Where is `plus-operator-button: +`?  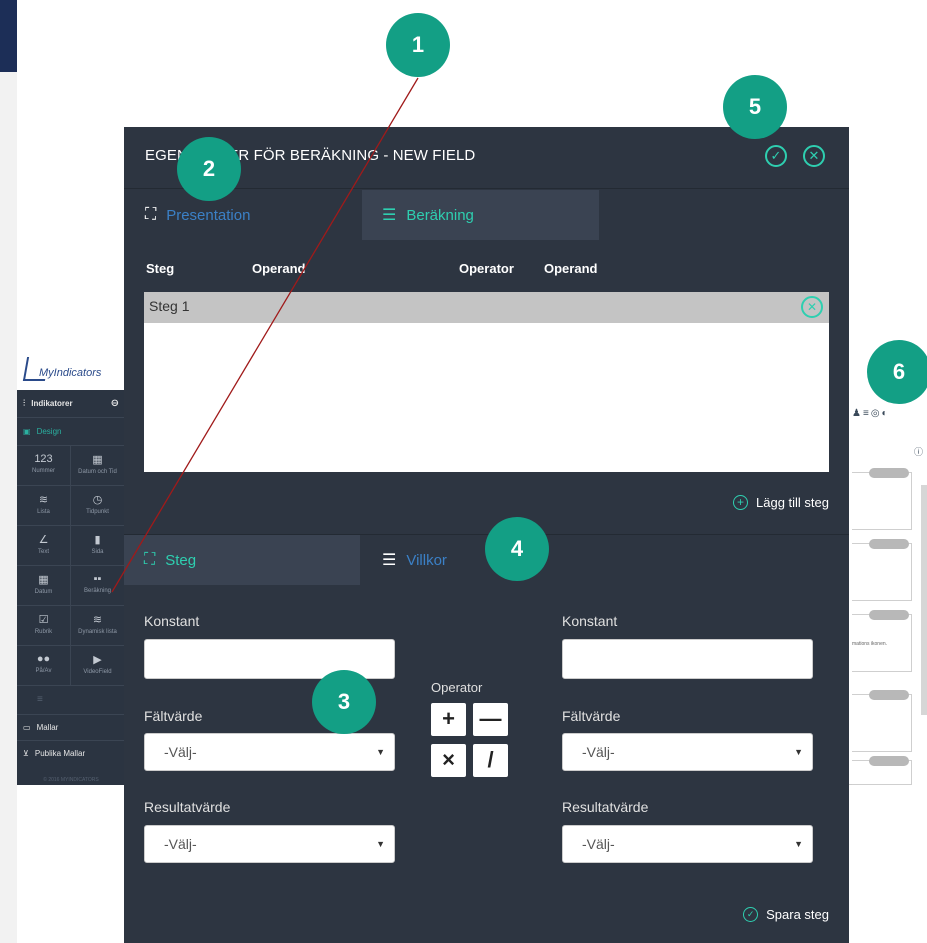 plus-operator-button: + is located at coordinates (448, 719).